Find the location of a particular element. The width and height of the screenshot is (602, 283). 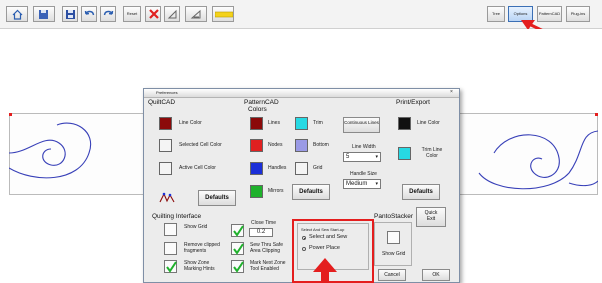

handle-size-select: Medium ▾ is located at coordinates (362, 184).